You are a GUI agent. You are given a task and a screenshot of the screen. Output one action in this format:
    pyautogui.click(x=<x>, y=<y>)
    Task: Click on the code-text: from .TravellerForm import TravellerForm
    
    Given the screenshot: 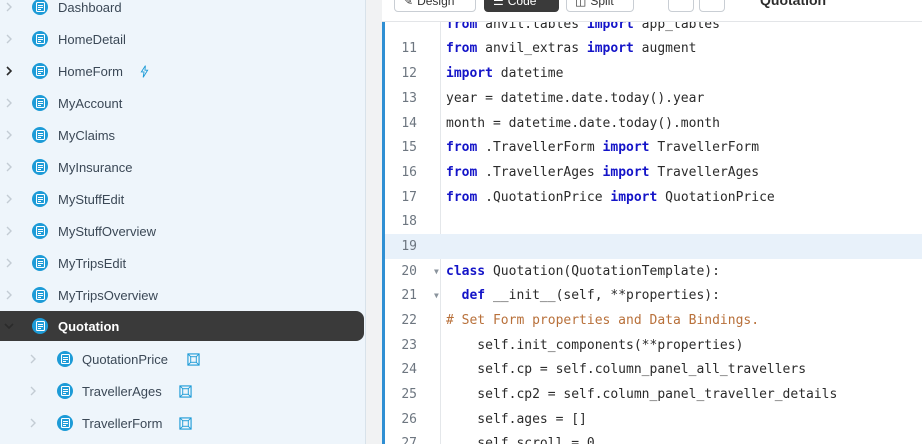 What is the action you would take?
    pyautogui.click(x=603, y=147)
    